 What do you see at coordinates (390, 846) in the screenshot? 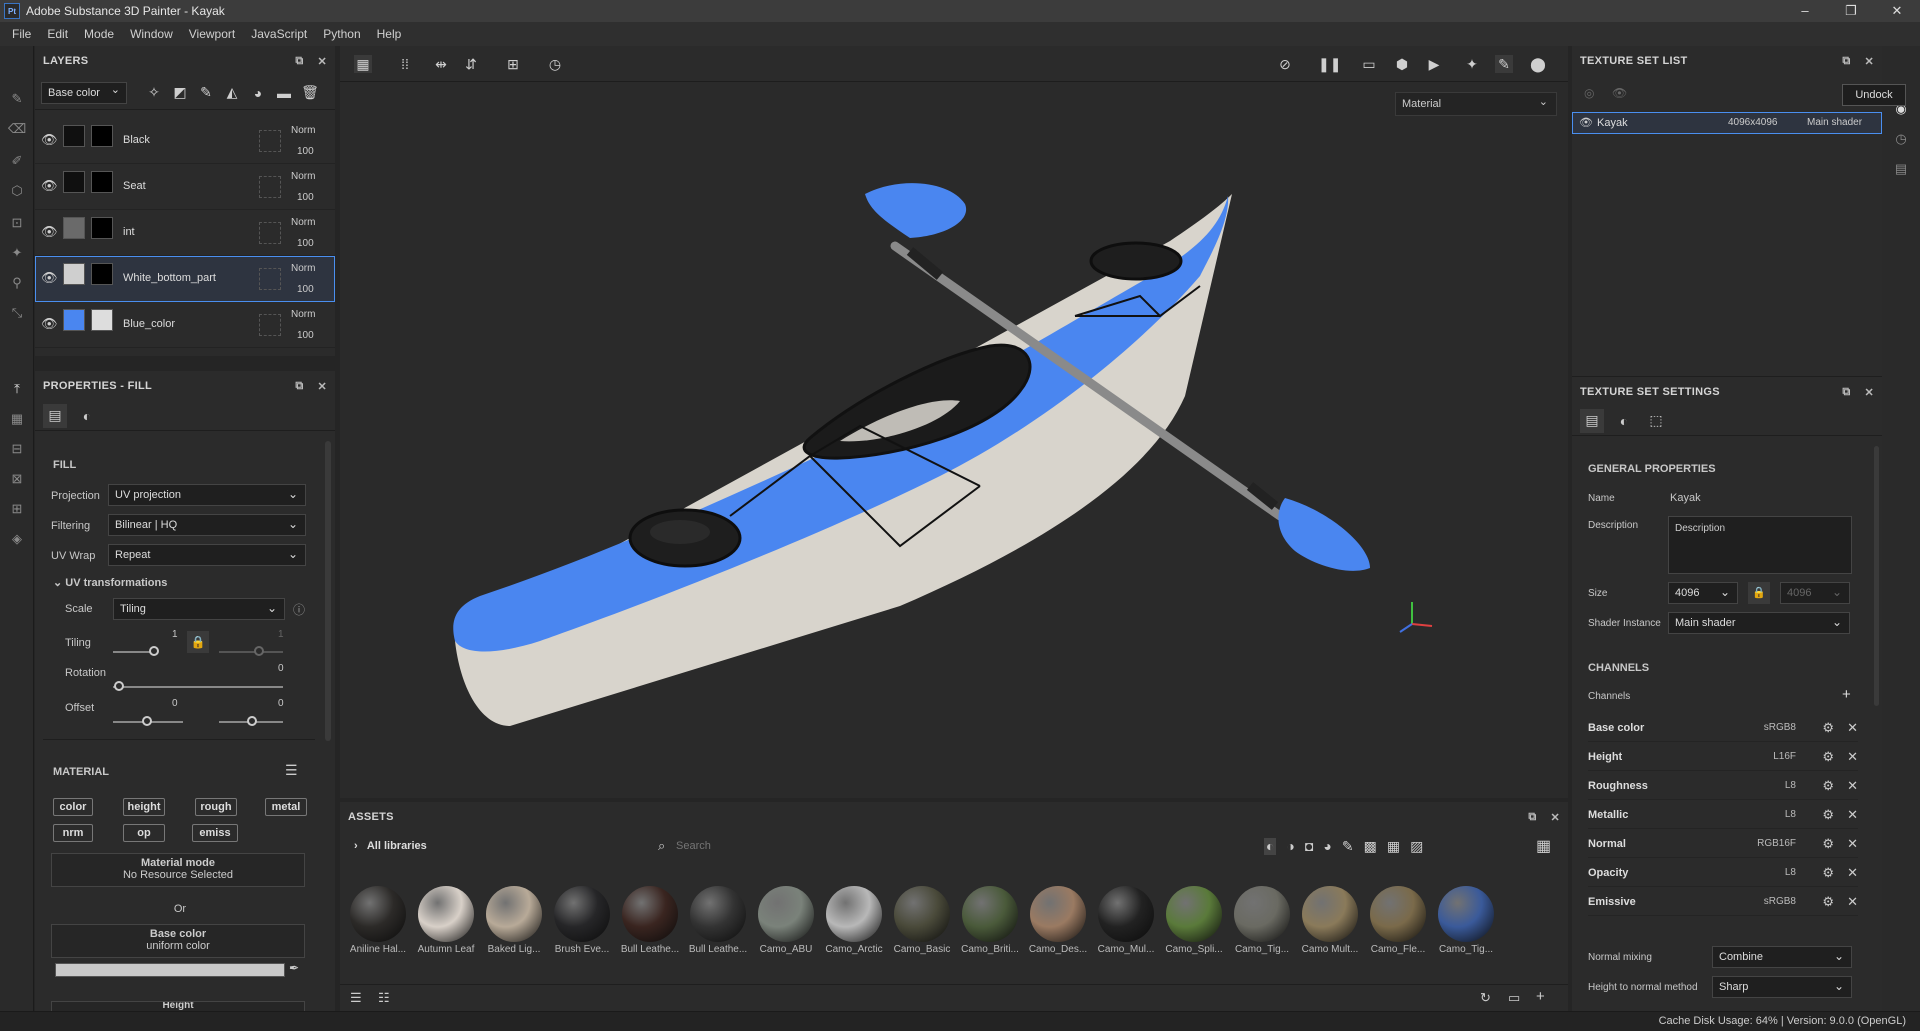
I see `library-selector: › All libraries` at bounding box center [390, 846].